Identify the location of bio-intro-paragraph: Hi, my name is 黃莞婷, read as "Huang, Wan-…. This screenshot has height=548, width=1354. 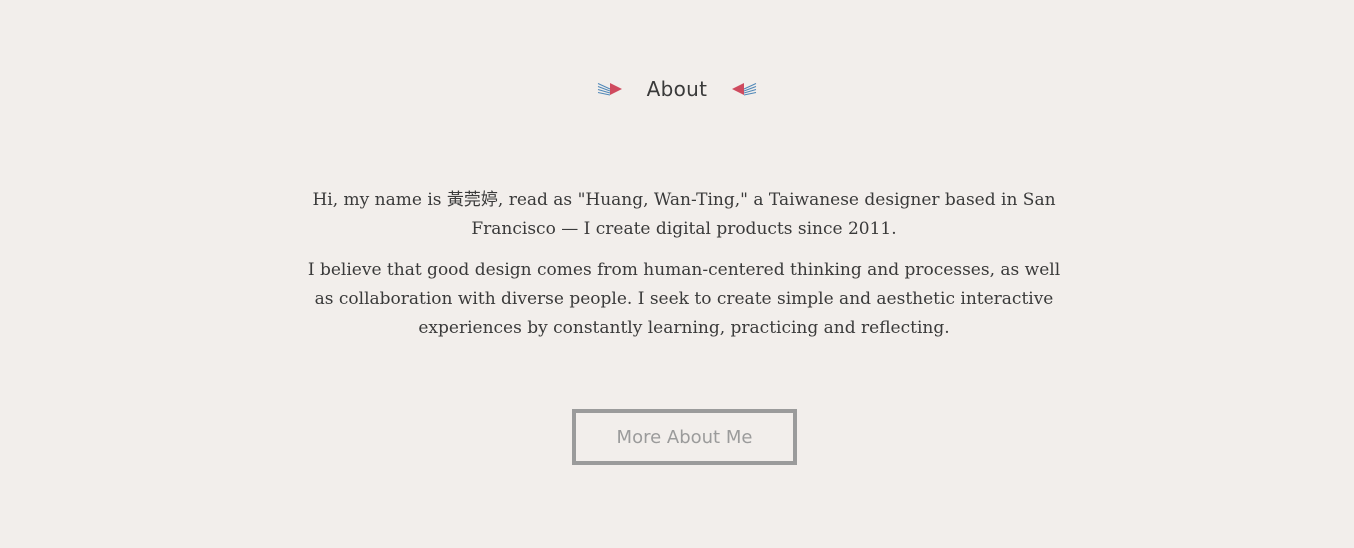
(684, 214).